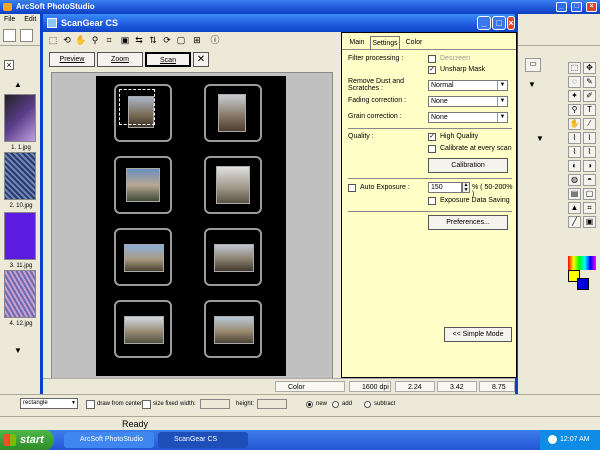  What do you see at coordinates (589, 152) in the screenshot?
I see `blur-tool-icon: ⌇` at bounding box center [589, 152].